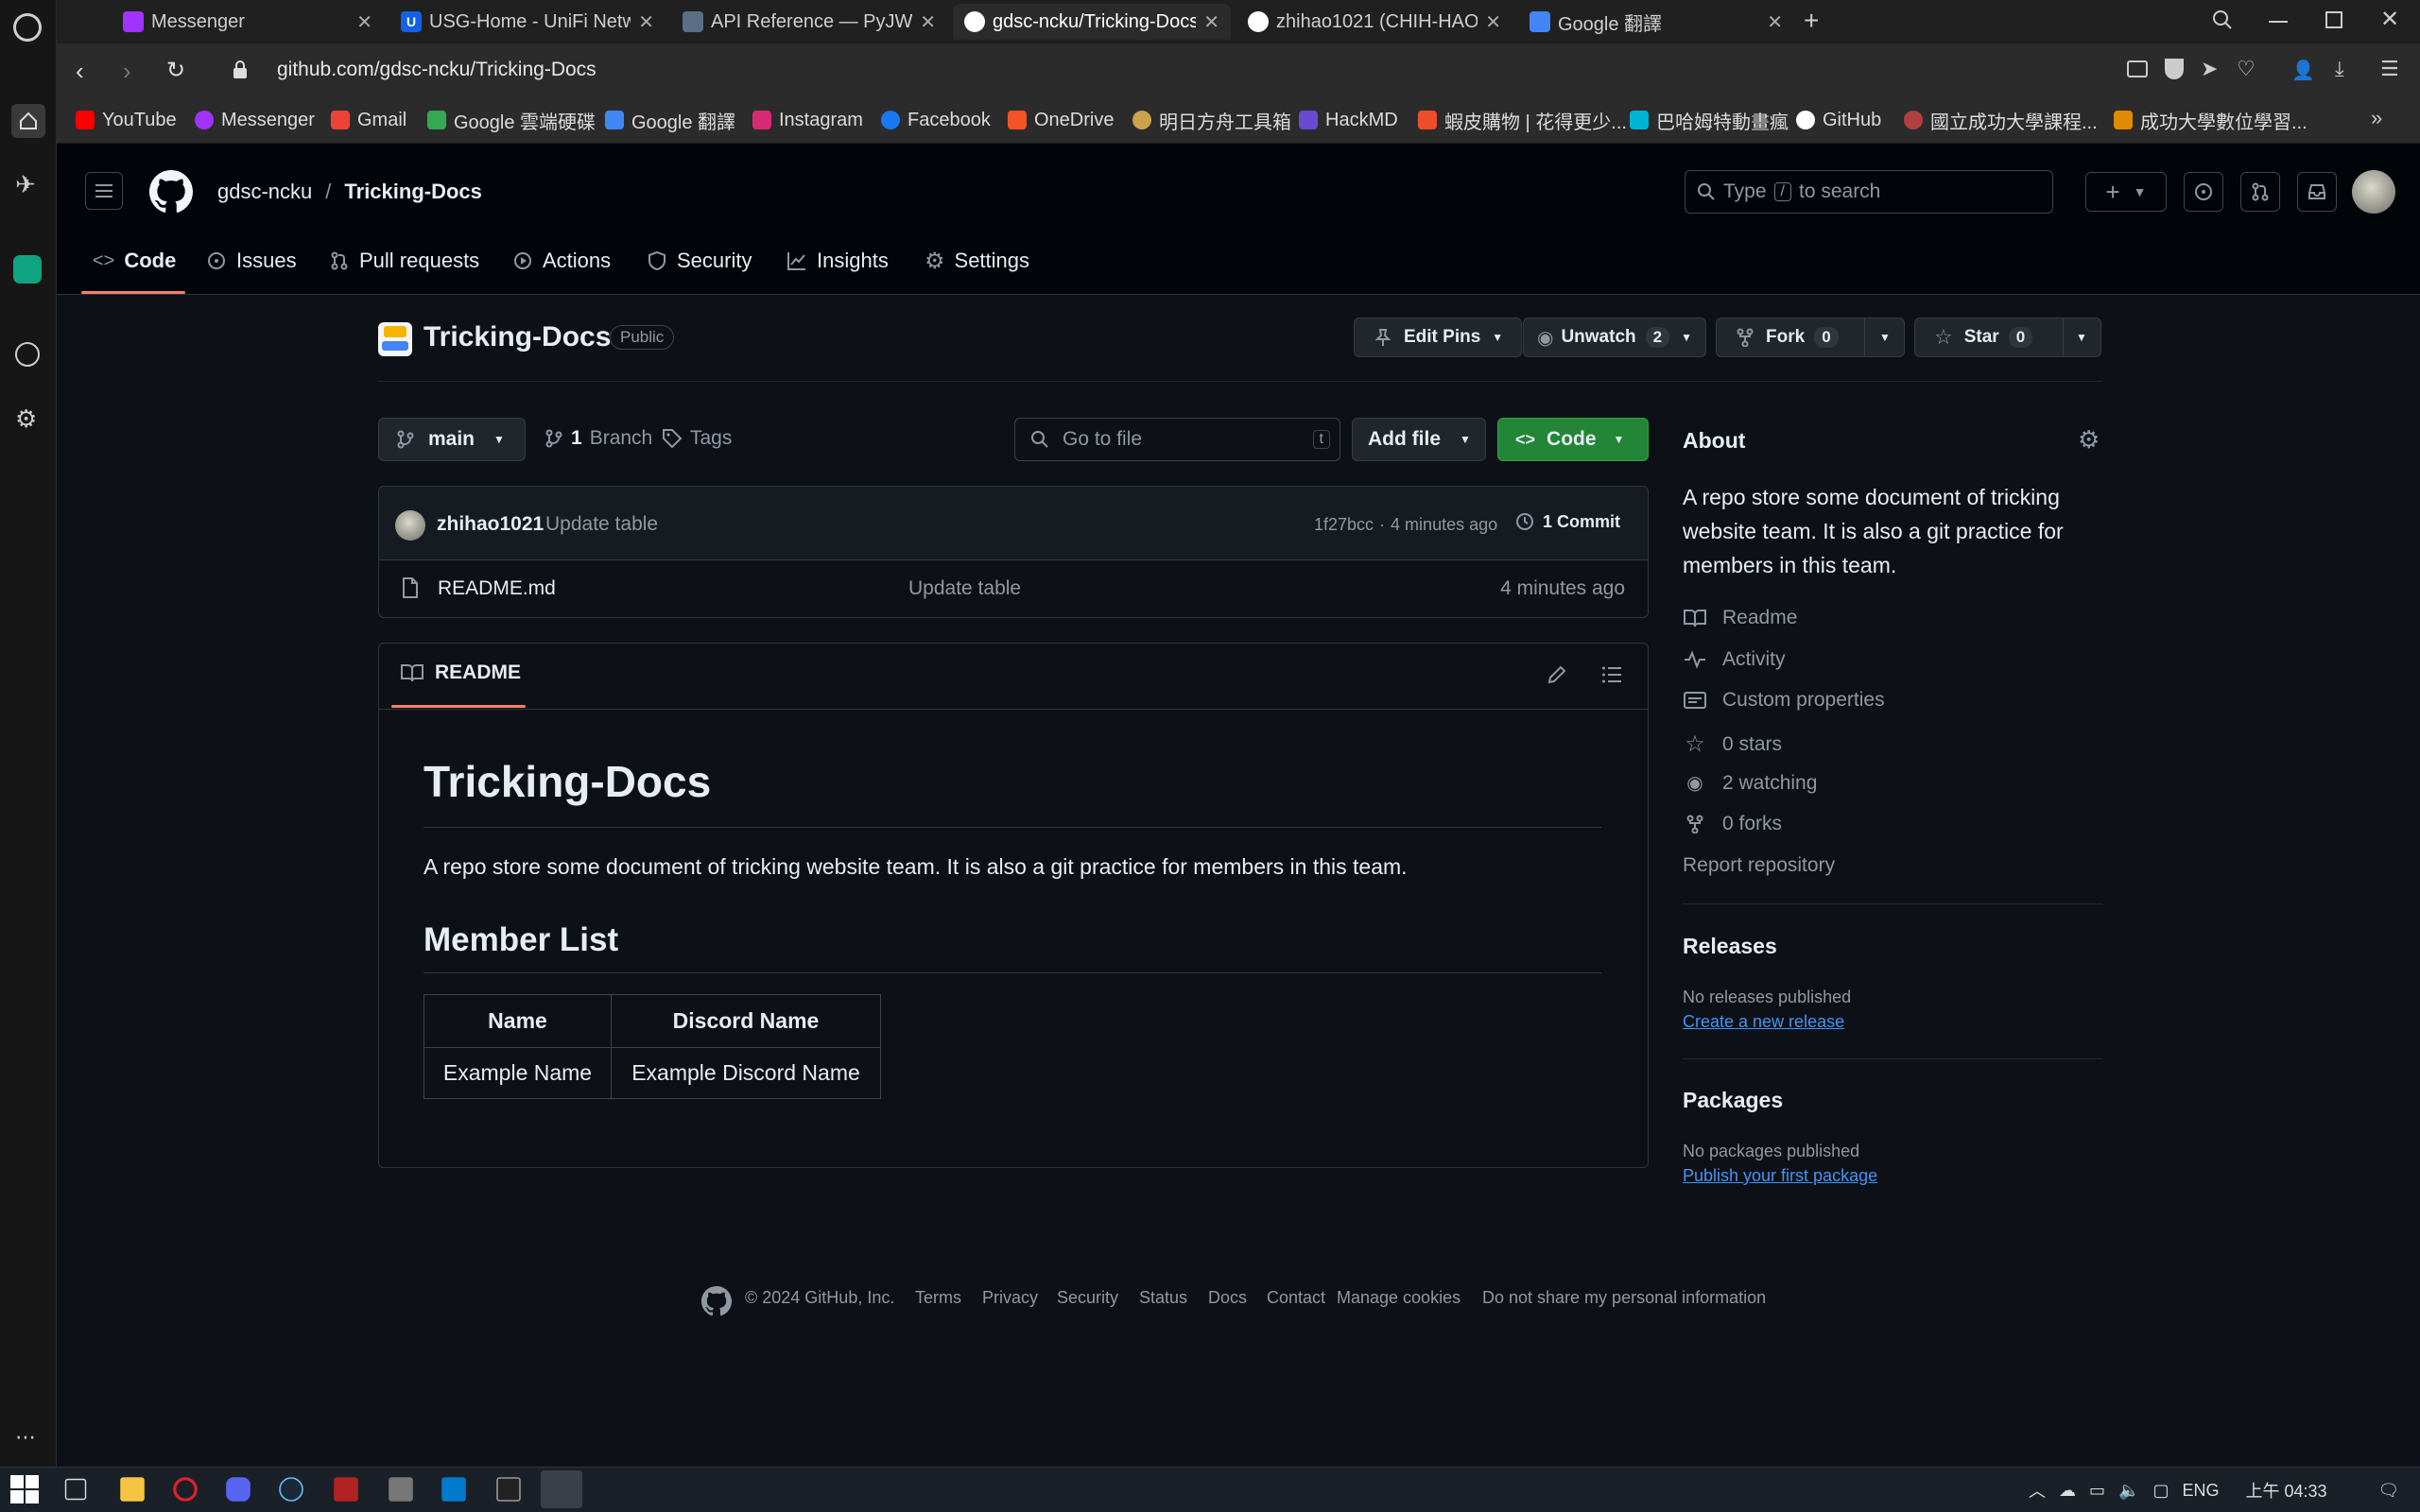 This screenshot has height=1512, width=2420. Describe the element at coordinates (1780, 1176) in the screenshot. I see `publish-package-link: Publish your first package` at that location.